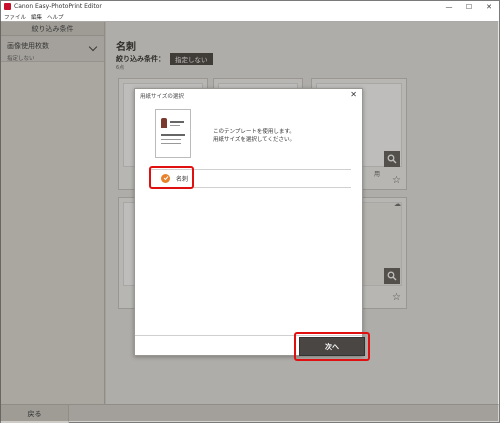 This screenshot has height=423, width=500. What do you see at coordinates (254, 140) in the screenshot?
I see `dialog-description-line2: 用紙サイズを選択してください。` at bounding box center [254, 140].